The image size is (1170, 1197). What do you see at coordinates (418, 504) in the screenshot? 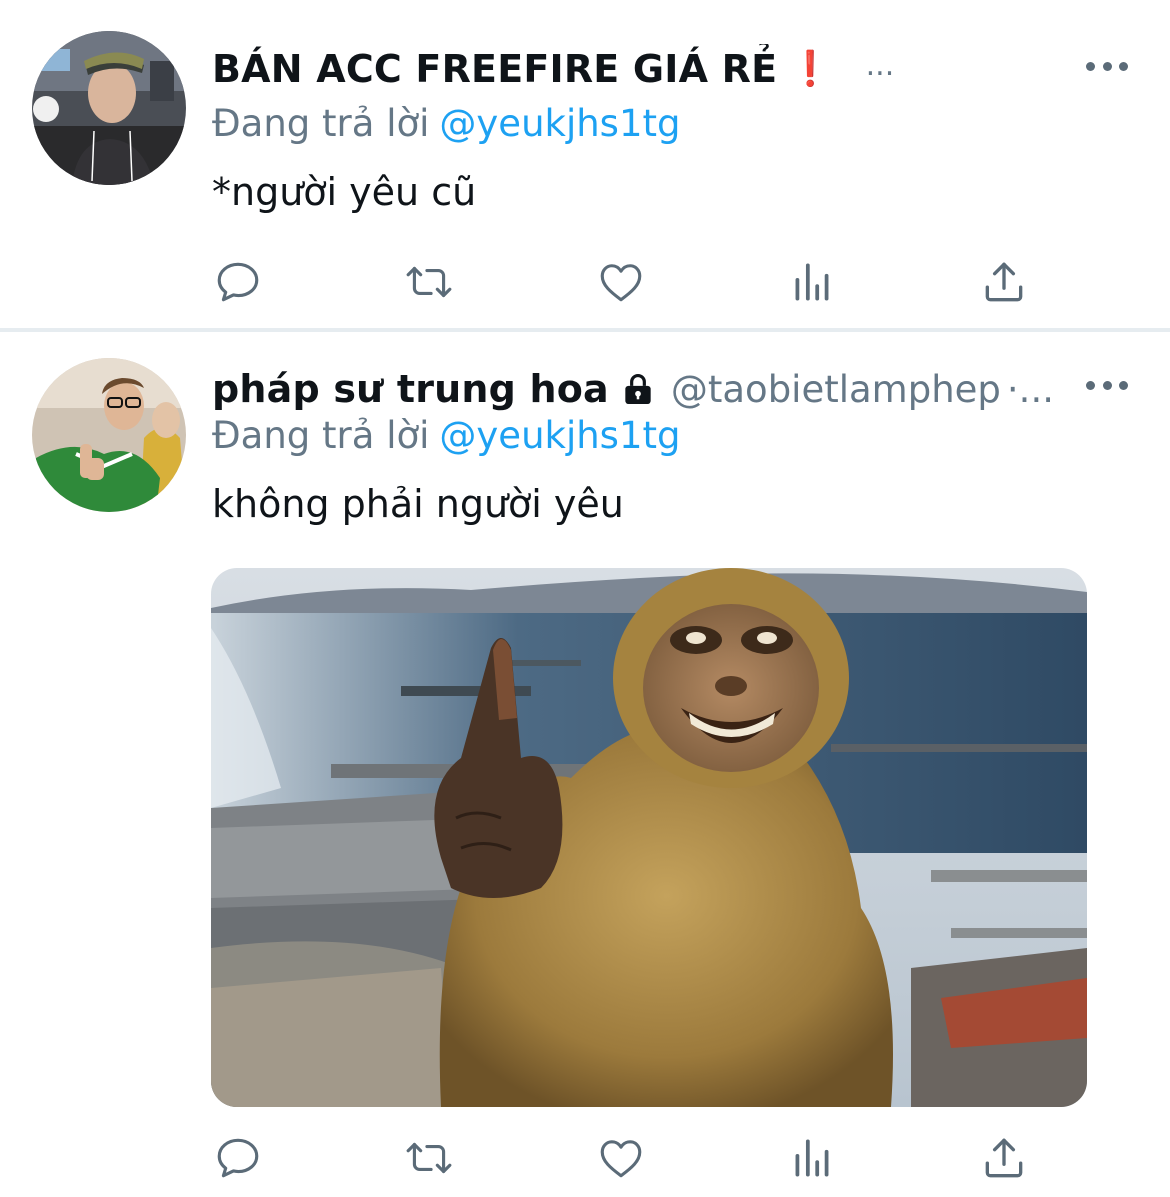
I see `tweet-text: không phải người yêu` at bounding box center [418, 504].